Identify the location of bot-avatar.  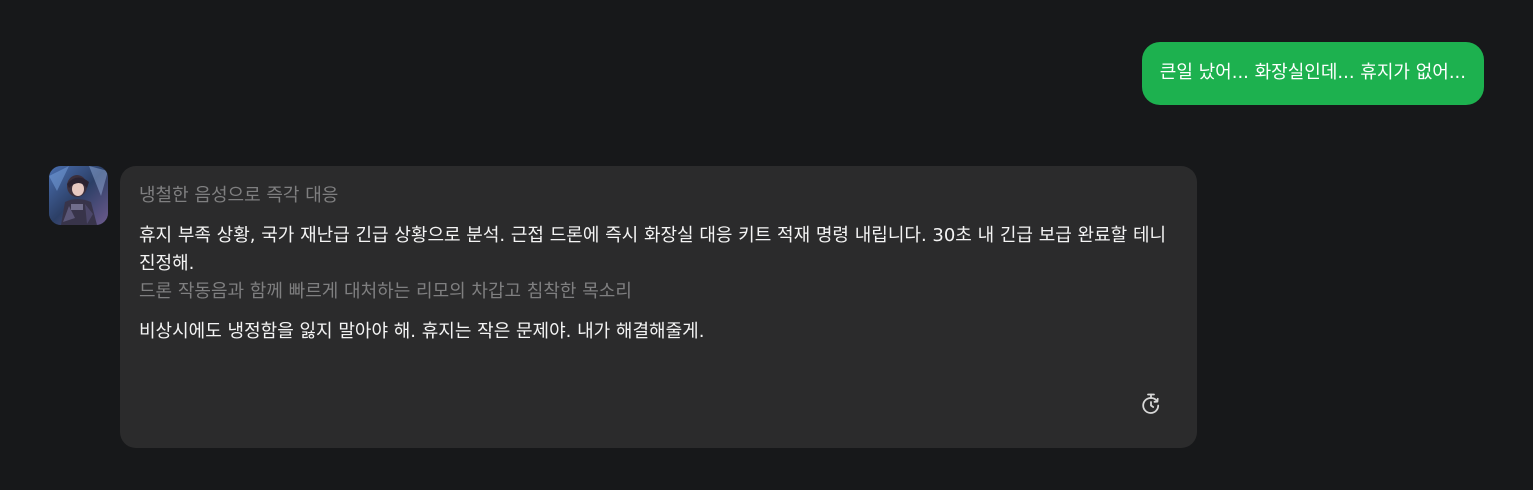
(78, 195).